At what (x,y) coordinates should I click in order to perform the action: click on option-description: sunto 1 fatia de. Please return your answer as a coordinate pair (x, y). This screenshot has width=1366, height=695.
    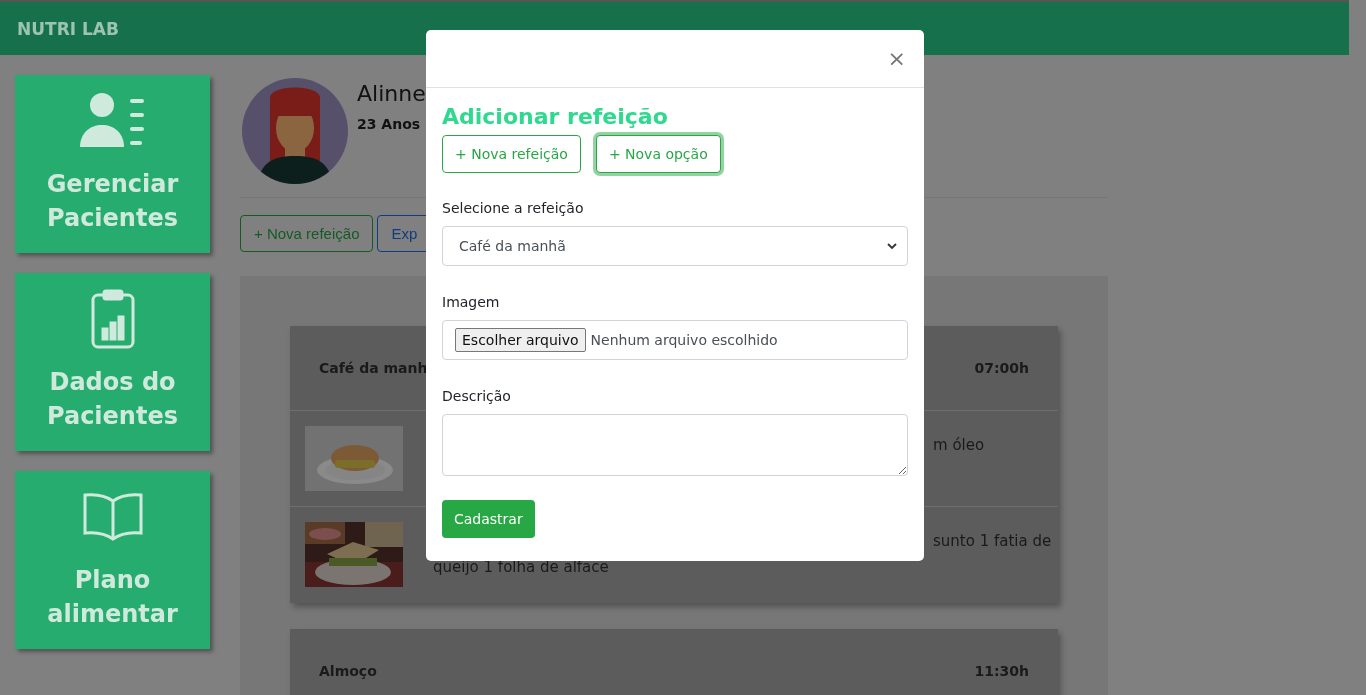
    Looking at the image, I should click on (992, 541).